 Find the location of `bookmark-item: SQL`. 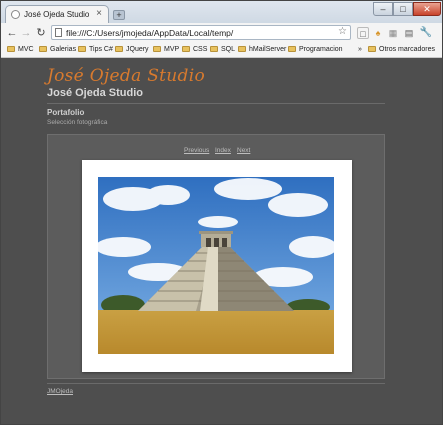

bookmark-item: SQL is located at coordinates (222, 50).